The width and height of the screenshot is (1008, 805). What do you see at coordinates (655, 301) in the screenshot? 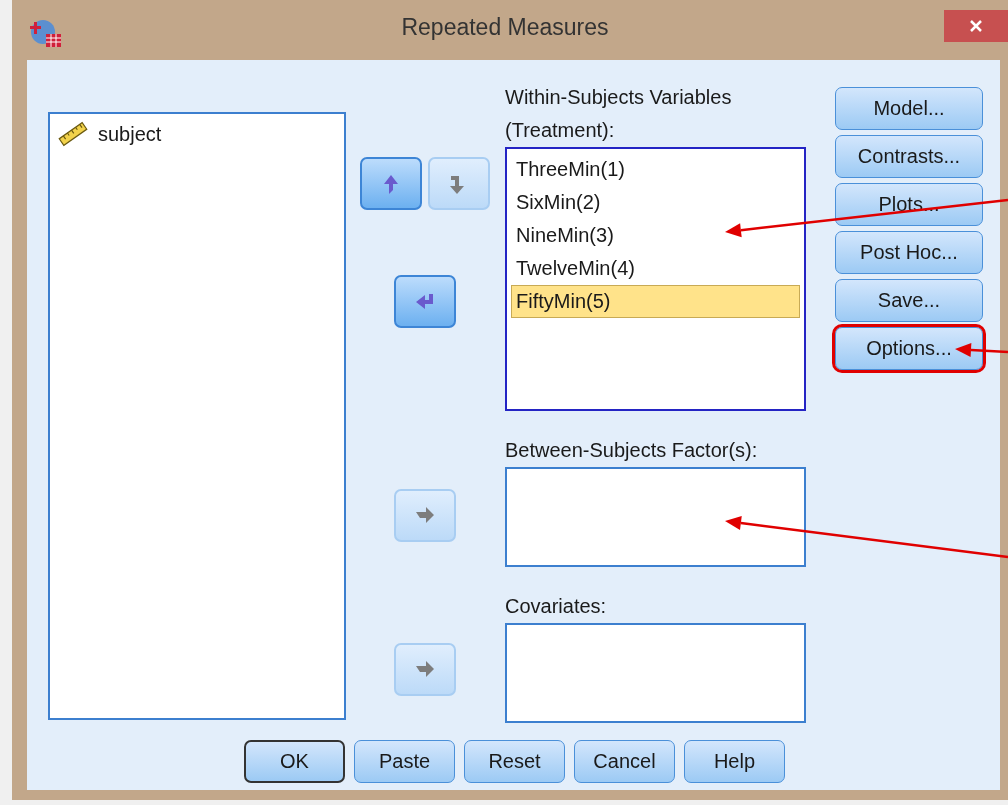
I see `list-item: FiftyMin(5)` at bounding box center [655, 301].